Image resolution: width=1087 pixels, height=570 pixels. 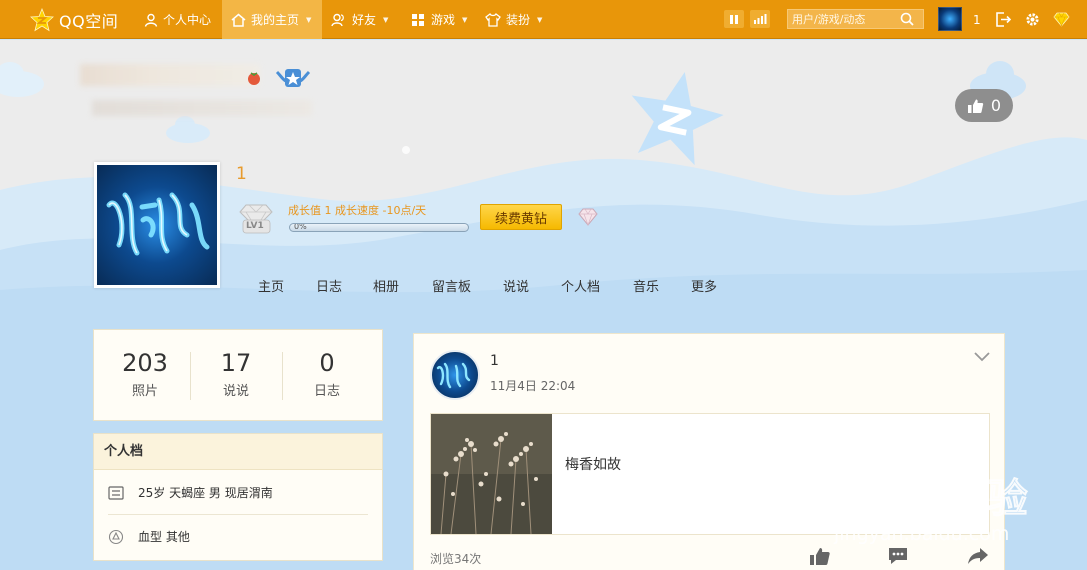 I want to click on logo-text: QQ空间, so click(x=89, y=21).